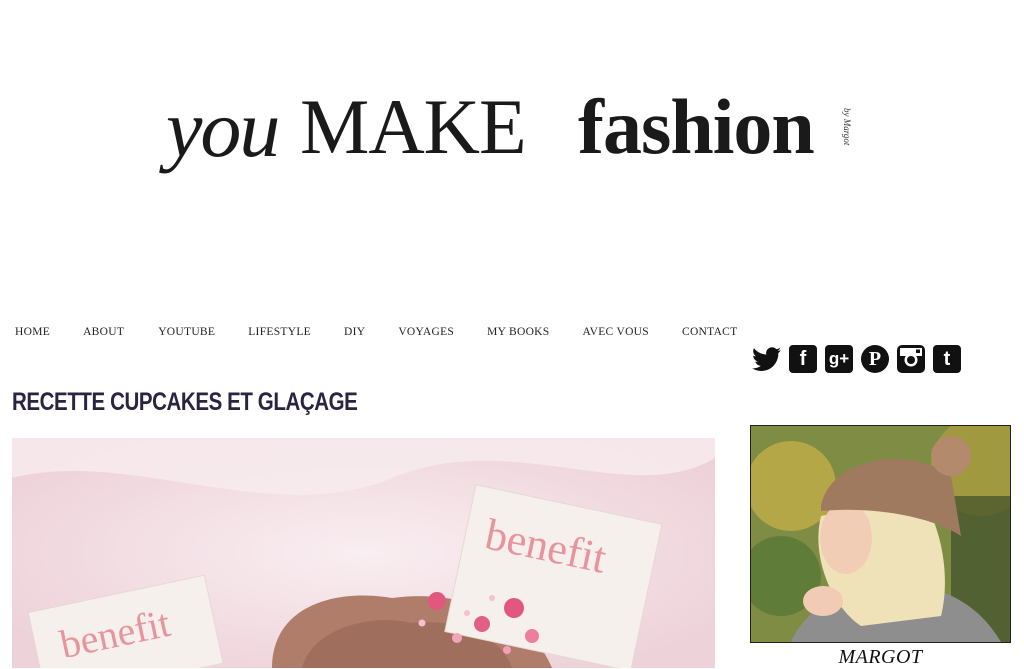  I want to click on site-logo: you MAKE fashion by Margot, so click(520, 135).